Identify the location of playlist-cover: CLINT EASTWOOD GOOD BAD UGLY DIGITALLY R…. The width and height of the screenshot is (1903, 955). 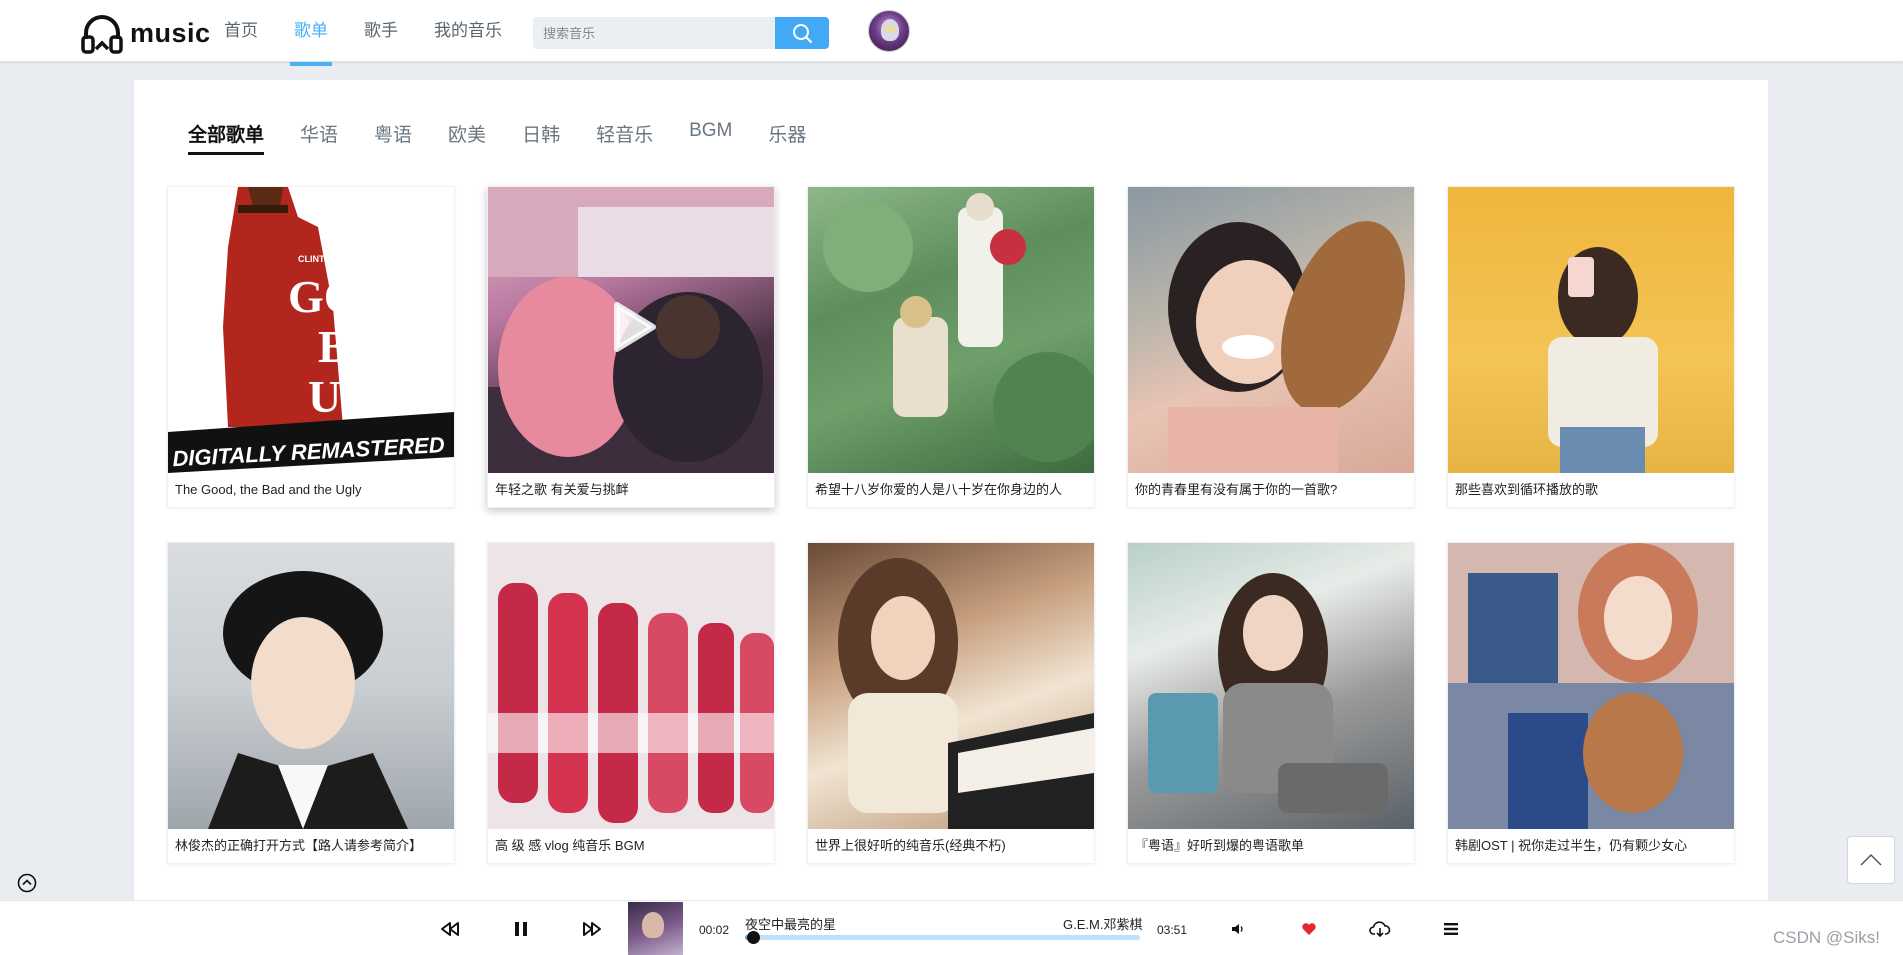
(311, 330).